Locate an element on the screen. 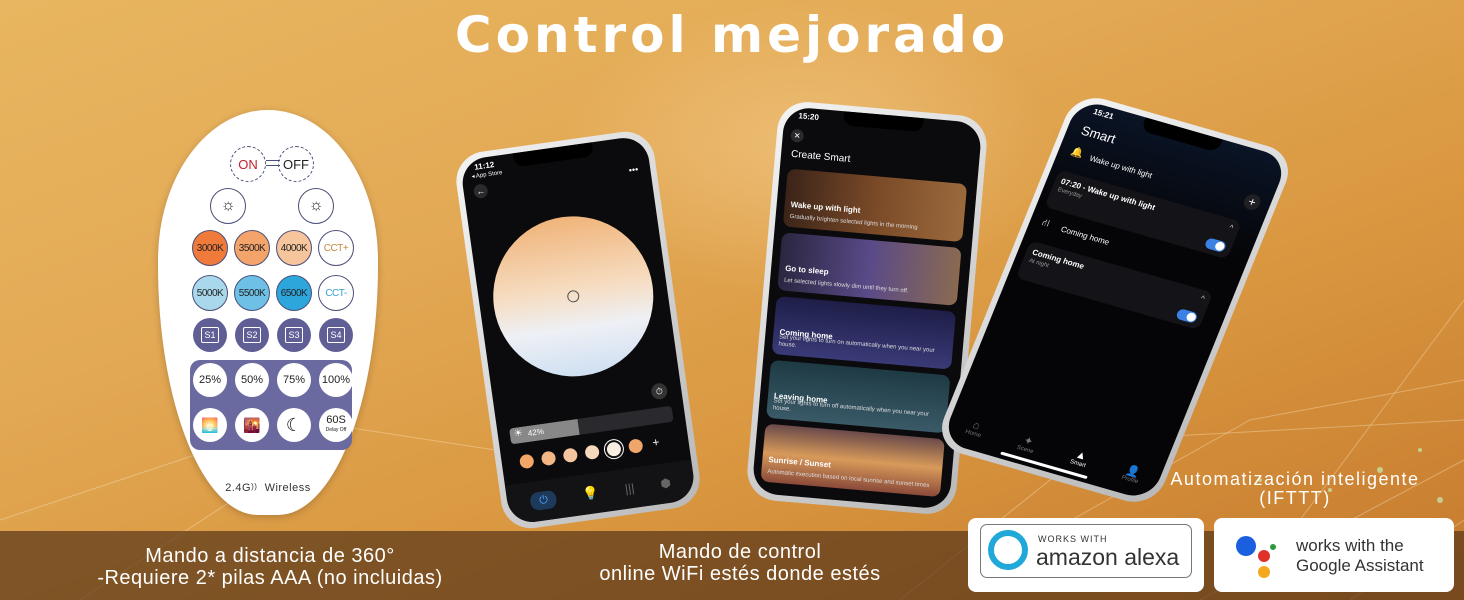  sun-icon: ☀ is located at coordinates (518, 433).